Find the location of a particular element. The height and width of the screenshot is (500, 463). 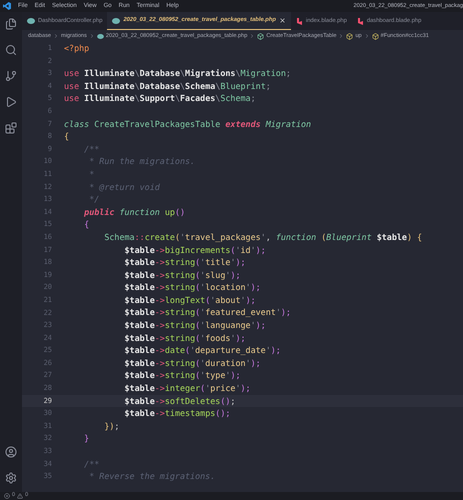

code-line: } is located at coordinates (86, 439).